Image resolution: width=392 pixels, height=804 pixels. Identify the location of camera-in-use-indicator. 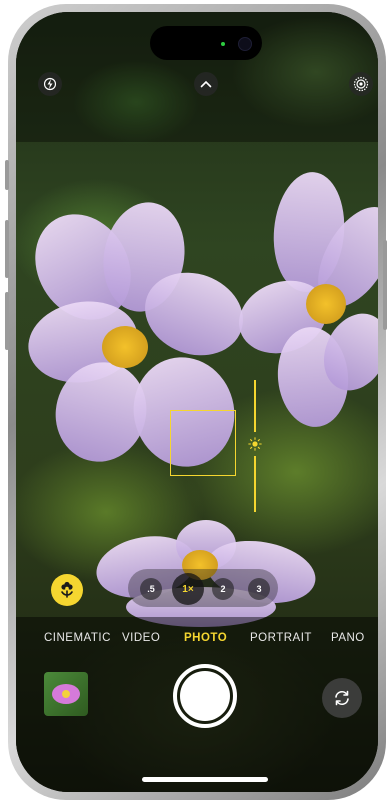
(223, 44).